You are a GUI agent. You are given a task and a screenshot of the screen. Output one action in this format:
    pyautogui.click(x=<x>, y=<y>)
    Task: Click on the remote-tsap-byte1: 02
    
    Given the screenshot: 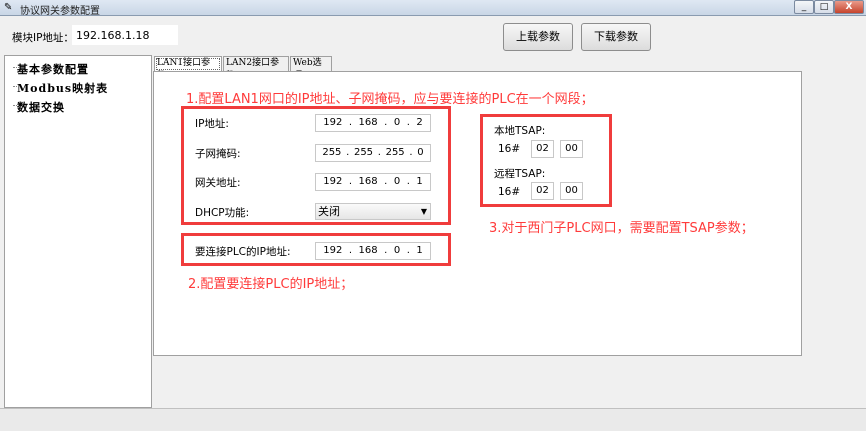 What is the action you would take?
    pyautogui.click(x=542, y=191)
    